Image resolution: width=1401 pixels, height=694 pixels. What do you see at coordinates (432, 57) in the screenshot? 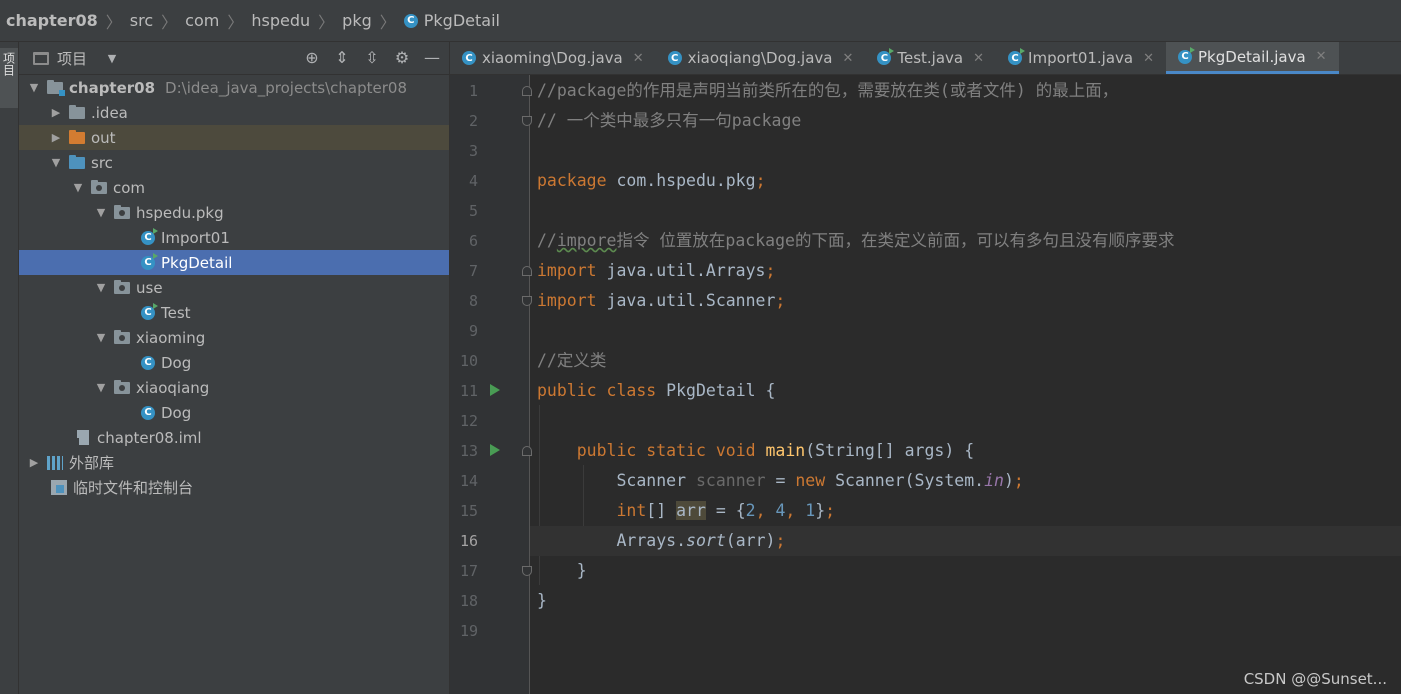
I see `minimize-icon: —` at bounding box center [432, 57].